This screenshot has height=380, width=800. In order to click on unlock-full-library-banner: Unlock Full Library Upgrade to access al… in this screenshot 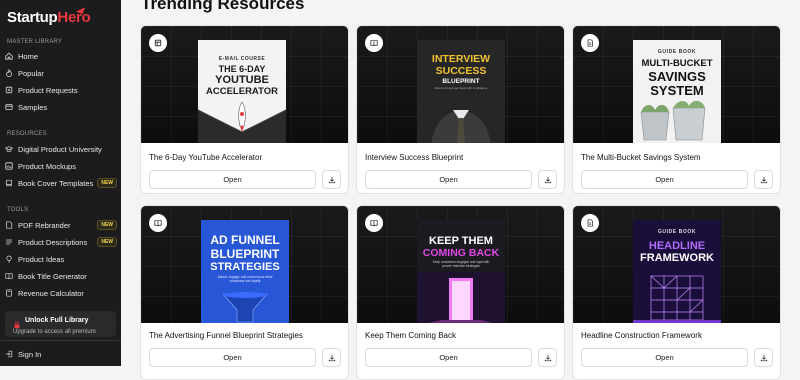, I will do `click(60, 324)`.